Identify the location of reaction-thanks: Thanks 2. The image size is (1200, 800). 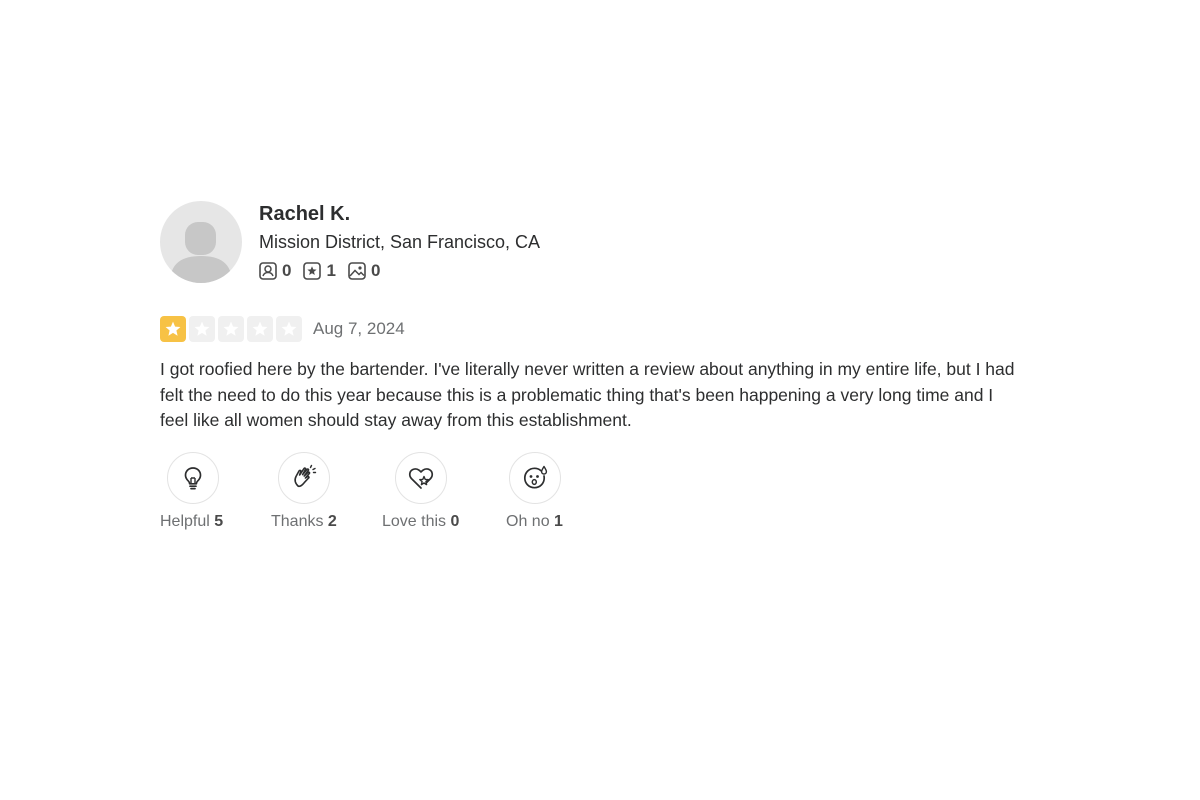
(326, 491).